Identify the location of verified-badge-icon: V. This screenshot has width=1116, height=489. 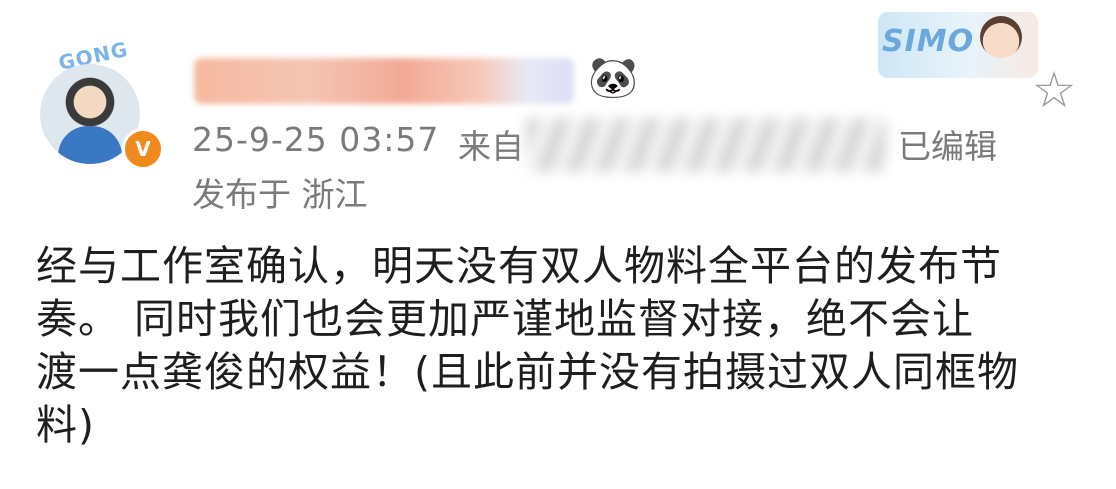
(143, 149).